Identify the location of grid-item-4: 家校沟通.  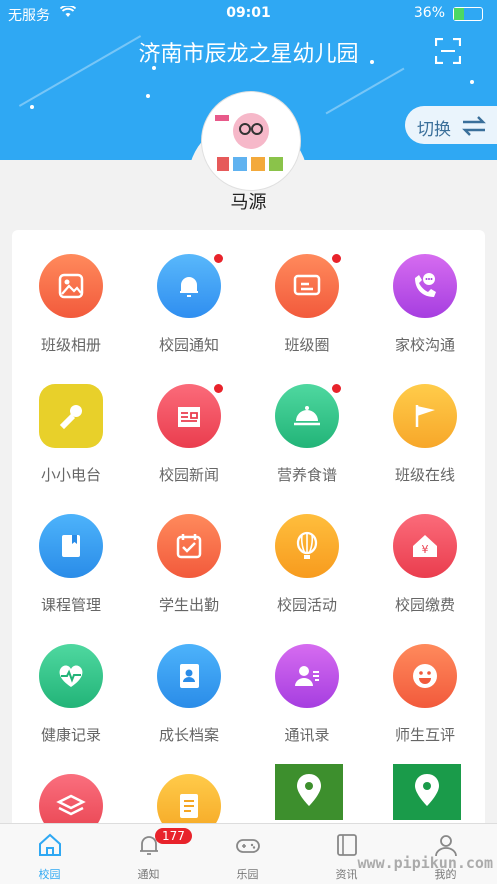
(425, 295).